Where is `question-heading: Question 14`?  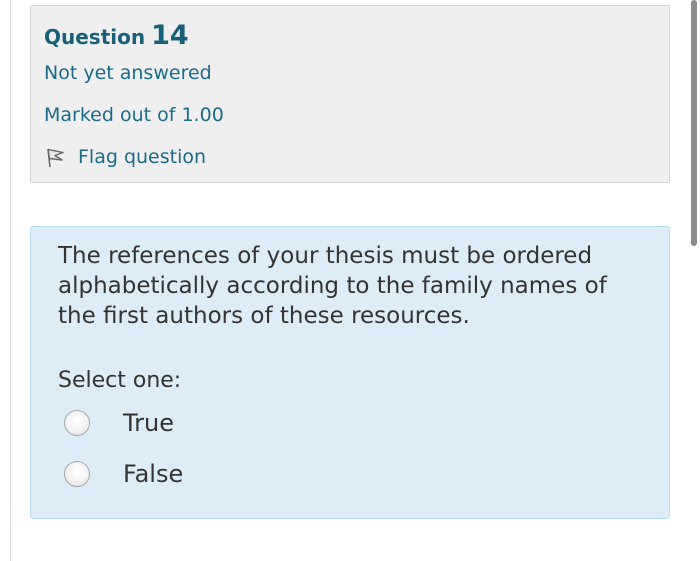
question-heading: Question 14 is located at coordinates (116, 35).